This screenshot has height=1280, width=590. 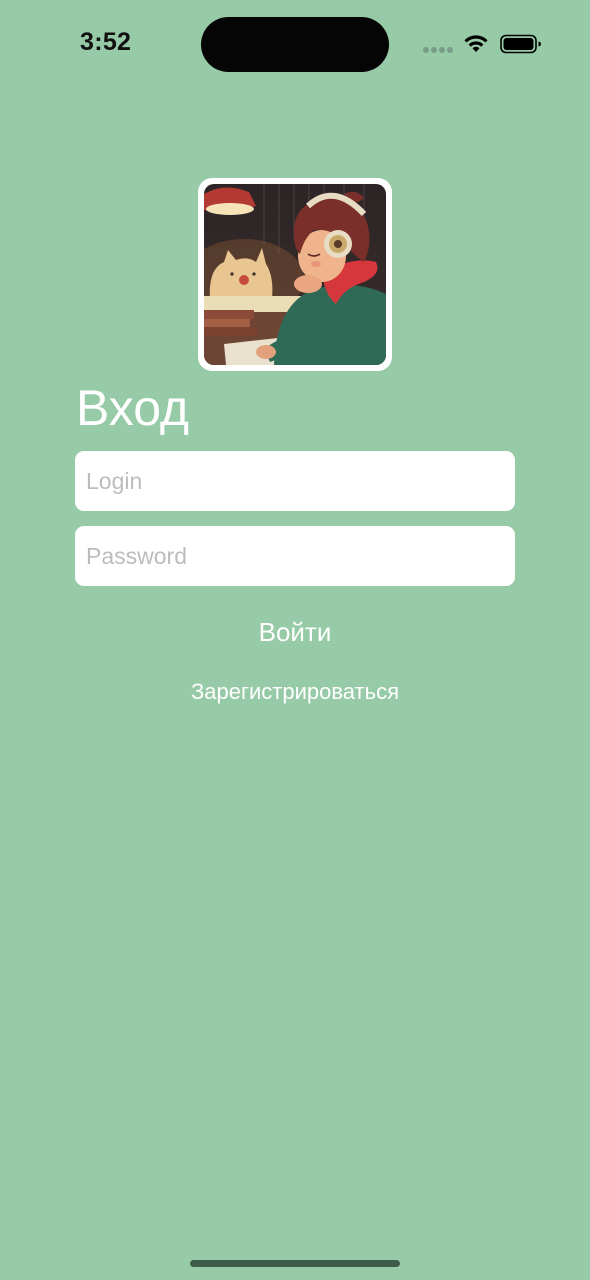 I want to click on battery-icon, so click(x=520, y=44).